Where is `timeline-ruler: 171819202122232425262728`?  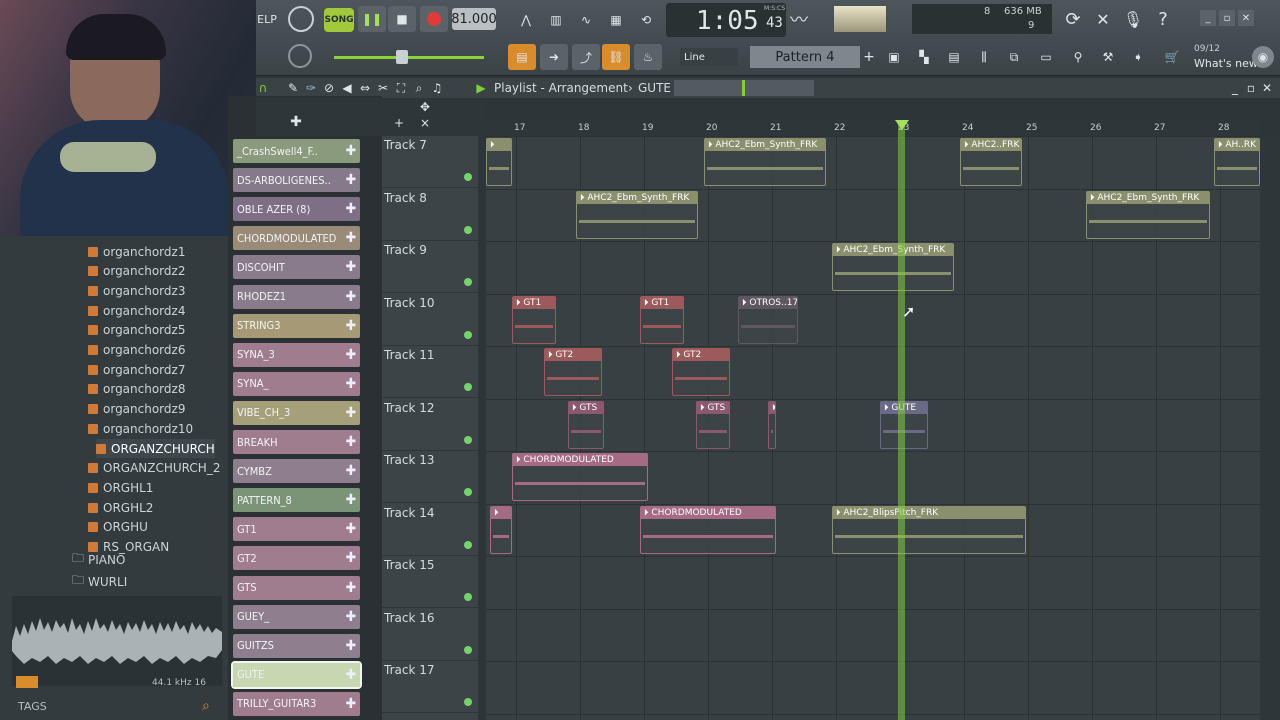 timeline-ruler: 171819202122232425262728 is located at coordinates (873, 128).